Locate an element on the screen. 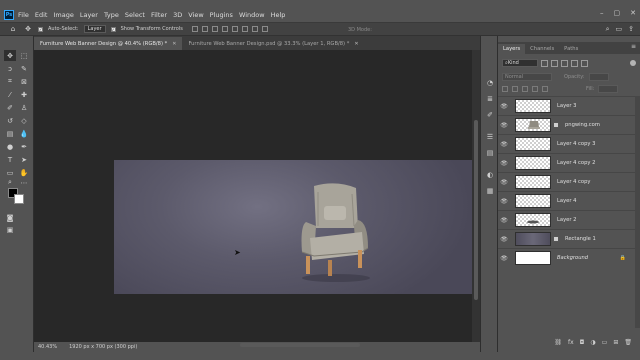 The width and height of the screenshot is (640, 360). layer-row: 👁 pngwing.com is located at coordinates (569, 124).